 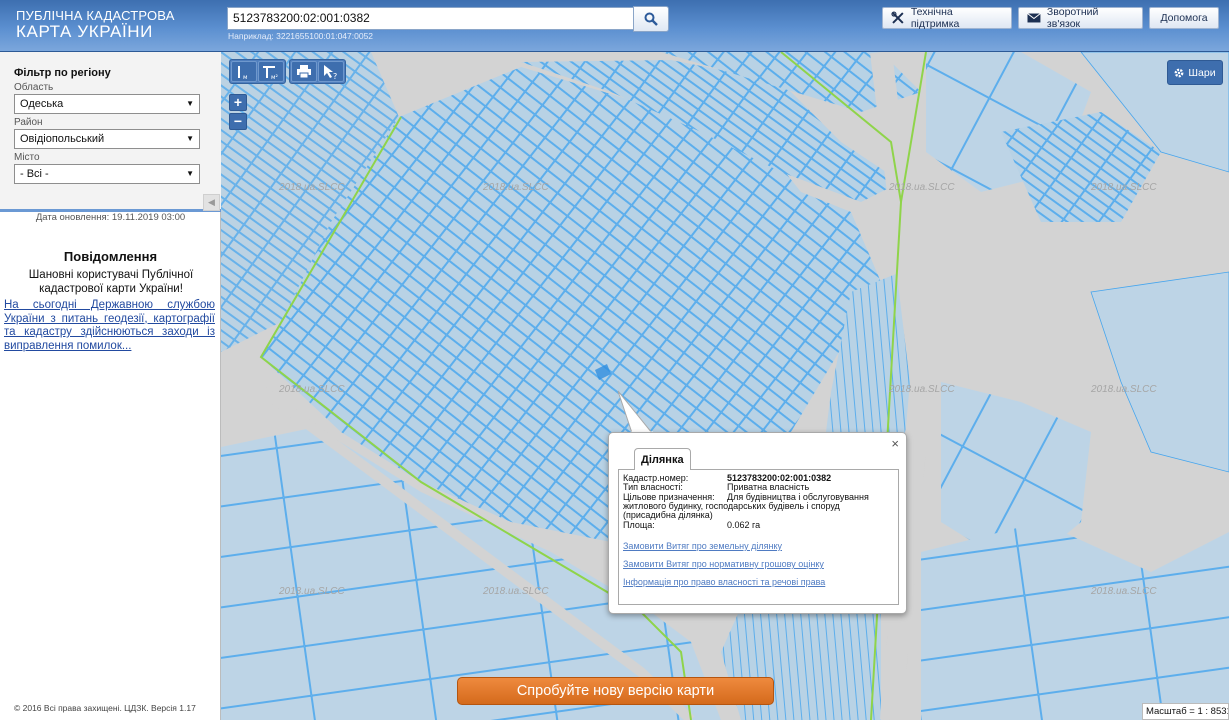 I want to click on region-select: Одеська ▼, so click(x=107, y=104).